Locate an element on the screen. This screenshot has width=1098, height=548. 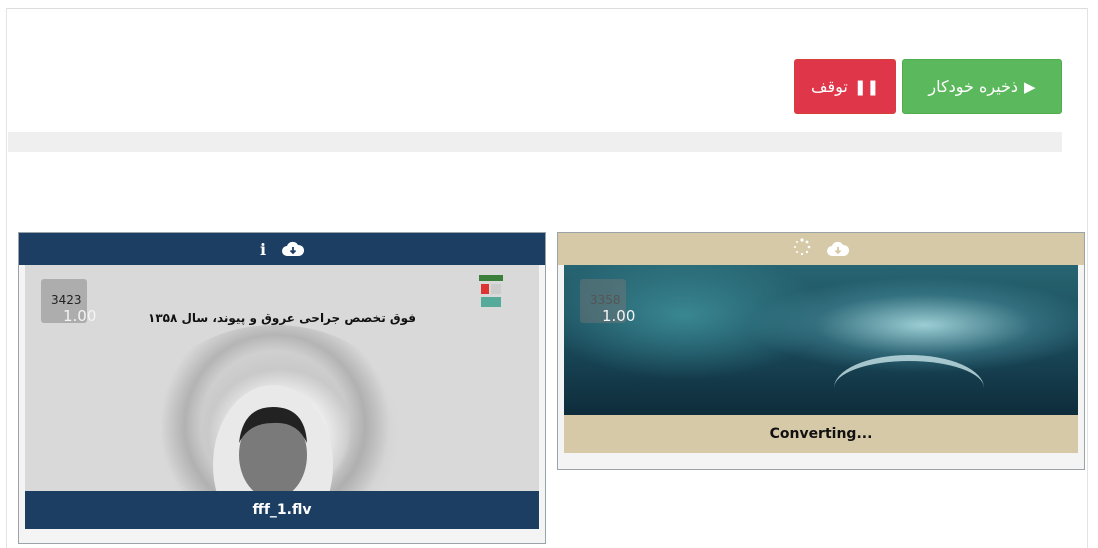
pause-button: توقف ❚❚ is located at coordinates (845, 86).